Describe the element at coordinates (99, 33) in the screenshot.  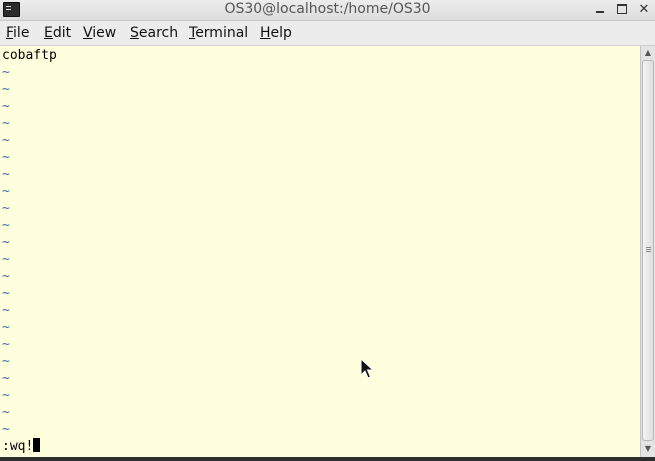
I see `menu-view: View` at that location.